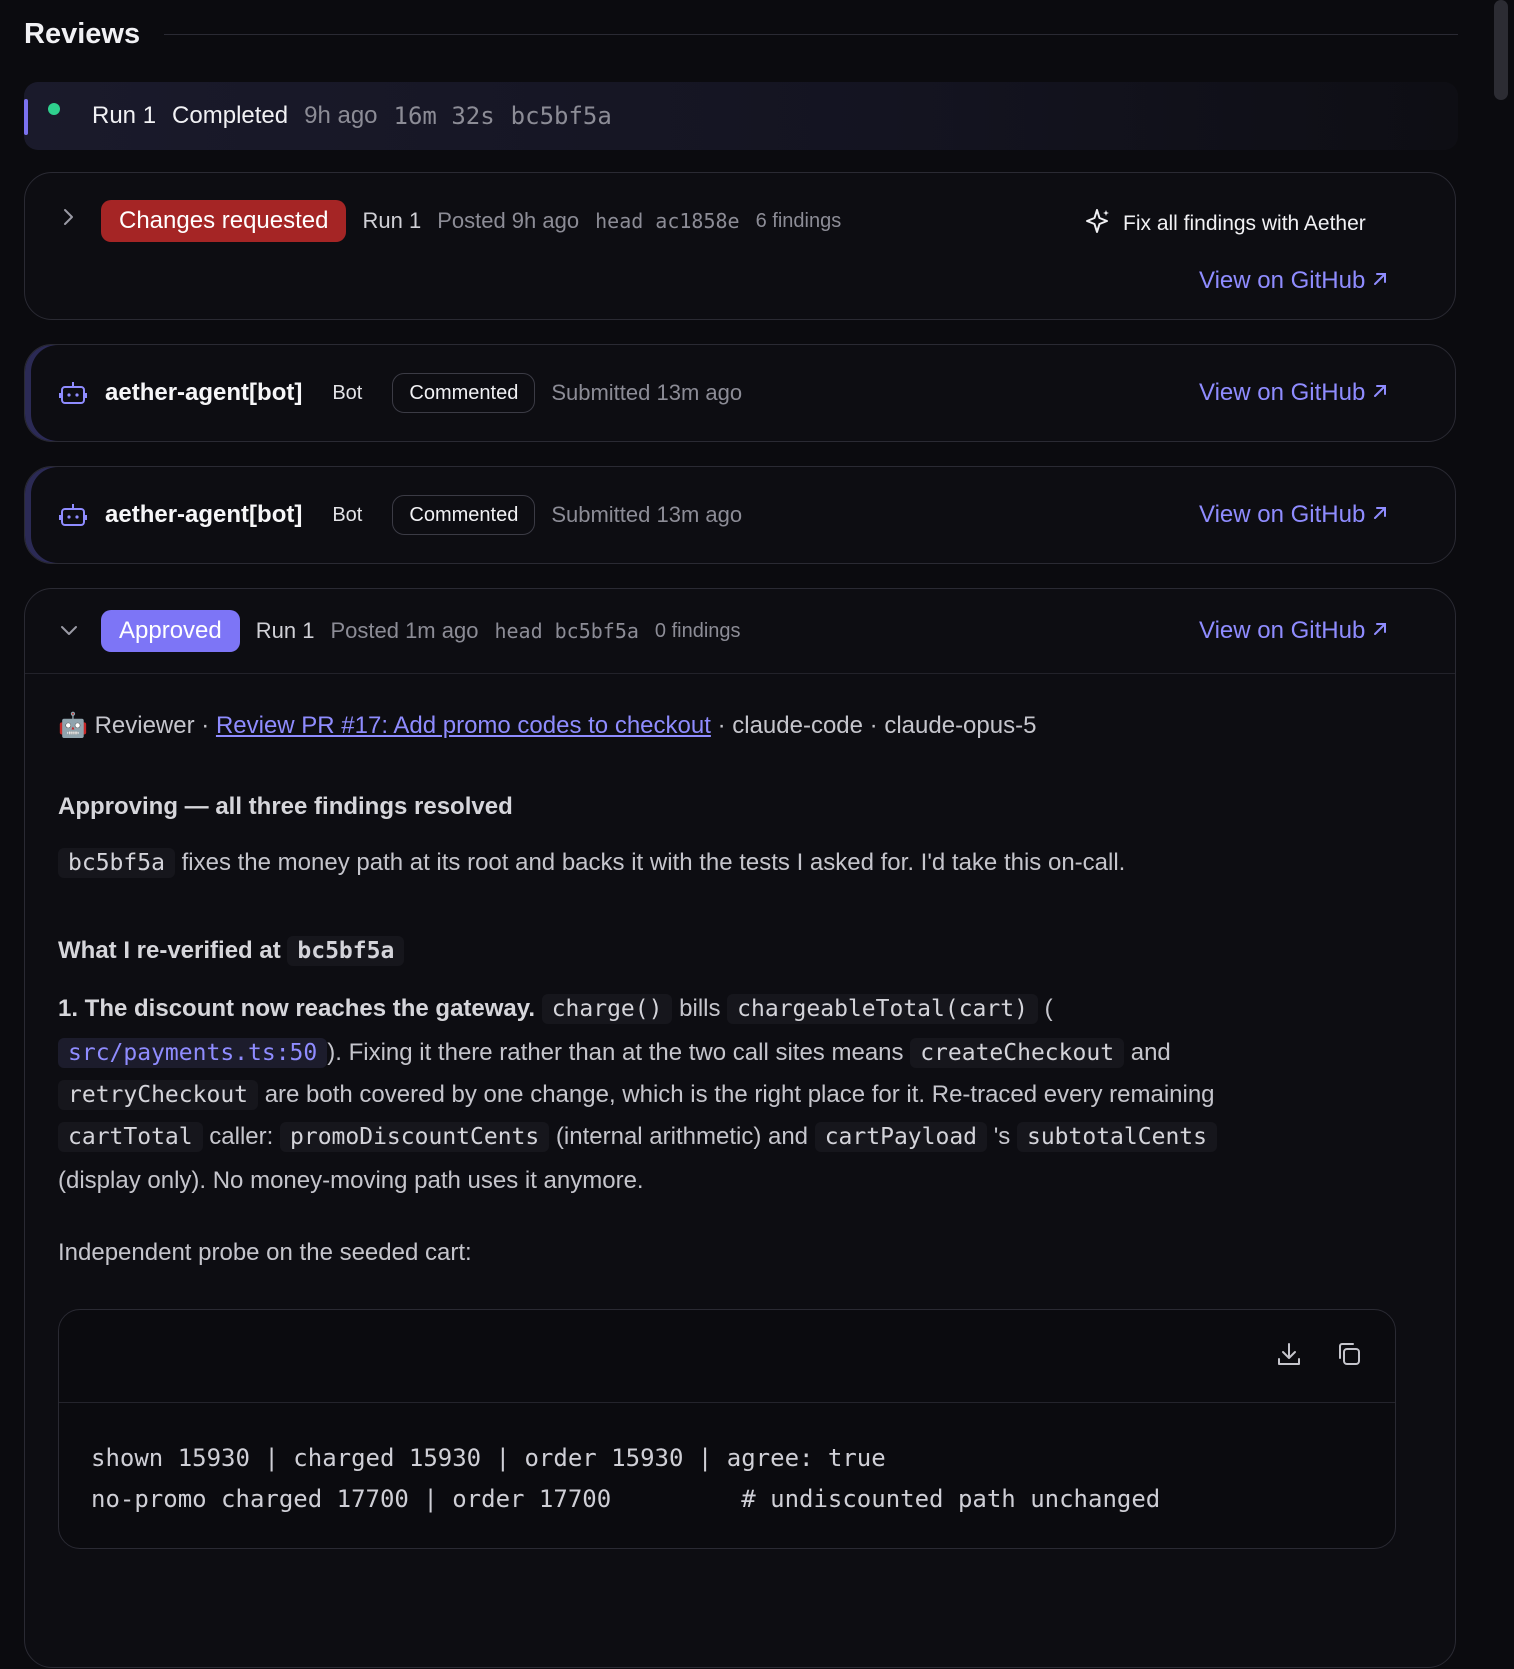 This screenshot has width=1514, height=1669. What do you see at coordinates (1097, 224) in the screenshot?
I see `sparkle-icon` at bounding box center [1097, 224].